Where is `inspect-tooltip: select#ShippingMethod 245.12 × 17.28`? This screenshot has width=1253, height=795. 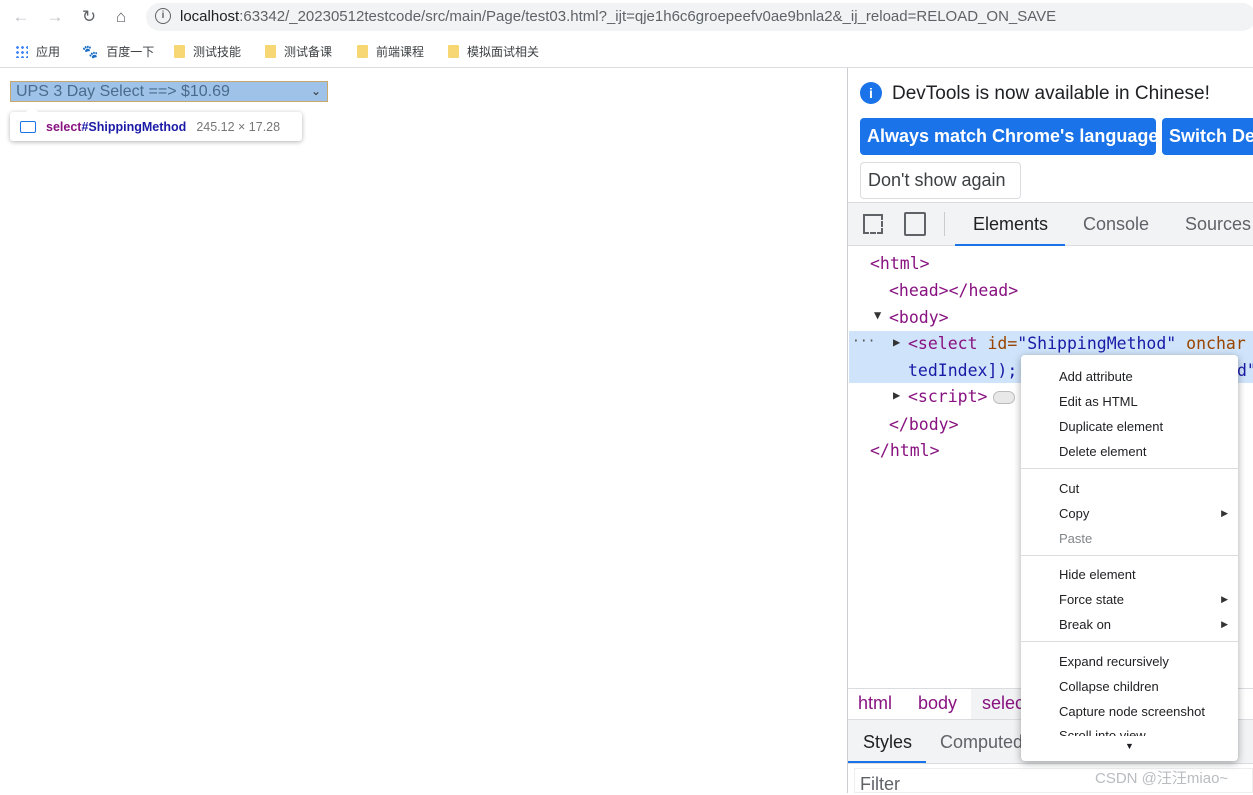 inspect-tooltip: select#ShippingMethod 245.12 × 17.28 is located at coordinates (156, 123).